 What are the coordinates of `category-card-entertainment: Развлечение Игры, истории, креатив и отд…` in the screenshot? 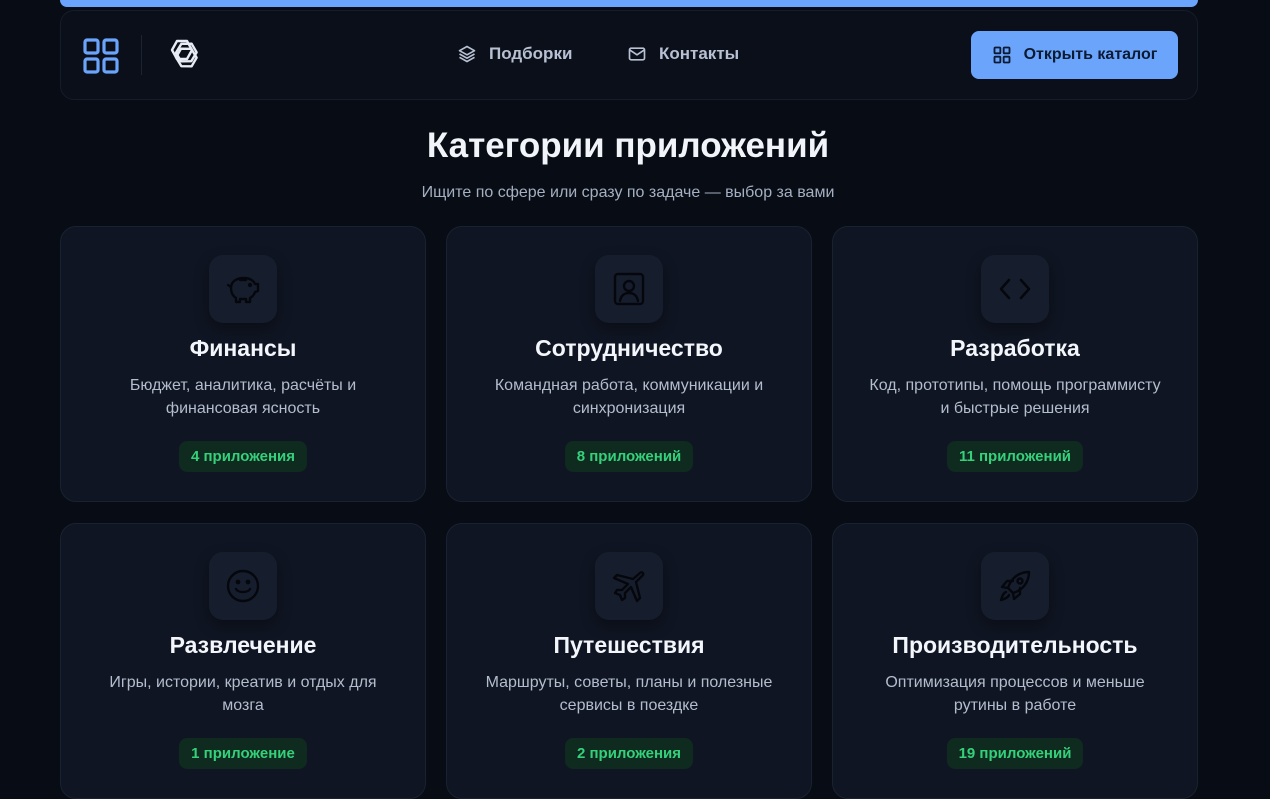 It's located at (243, 661).